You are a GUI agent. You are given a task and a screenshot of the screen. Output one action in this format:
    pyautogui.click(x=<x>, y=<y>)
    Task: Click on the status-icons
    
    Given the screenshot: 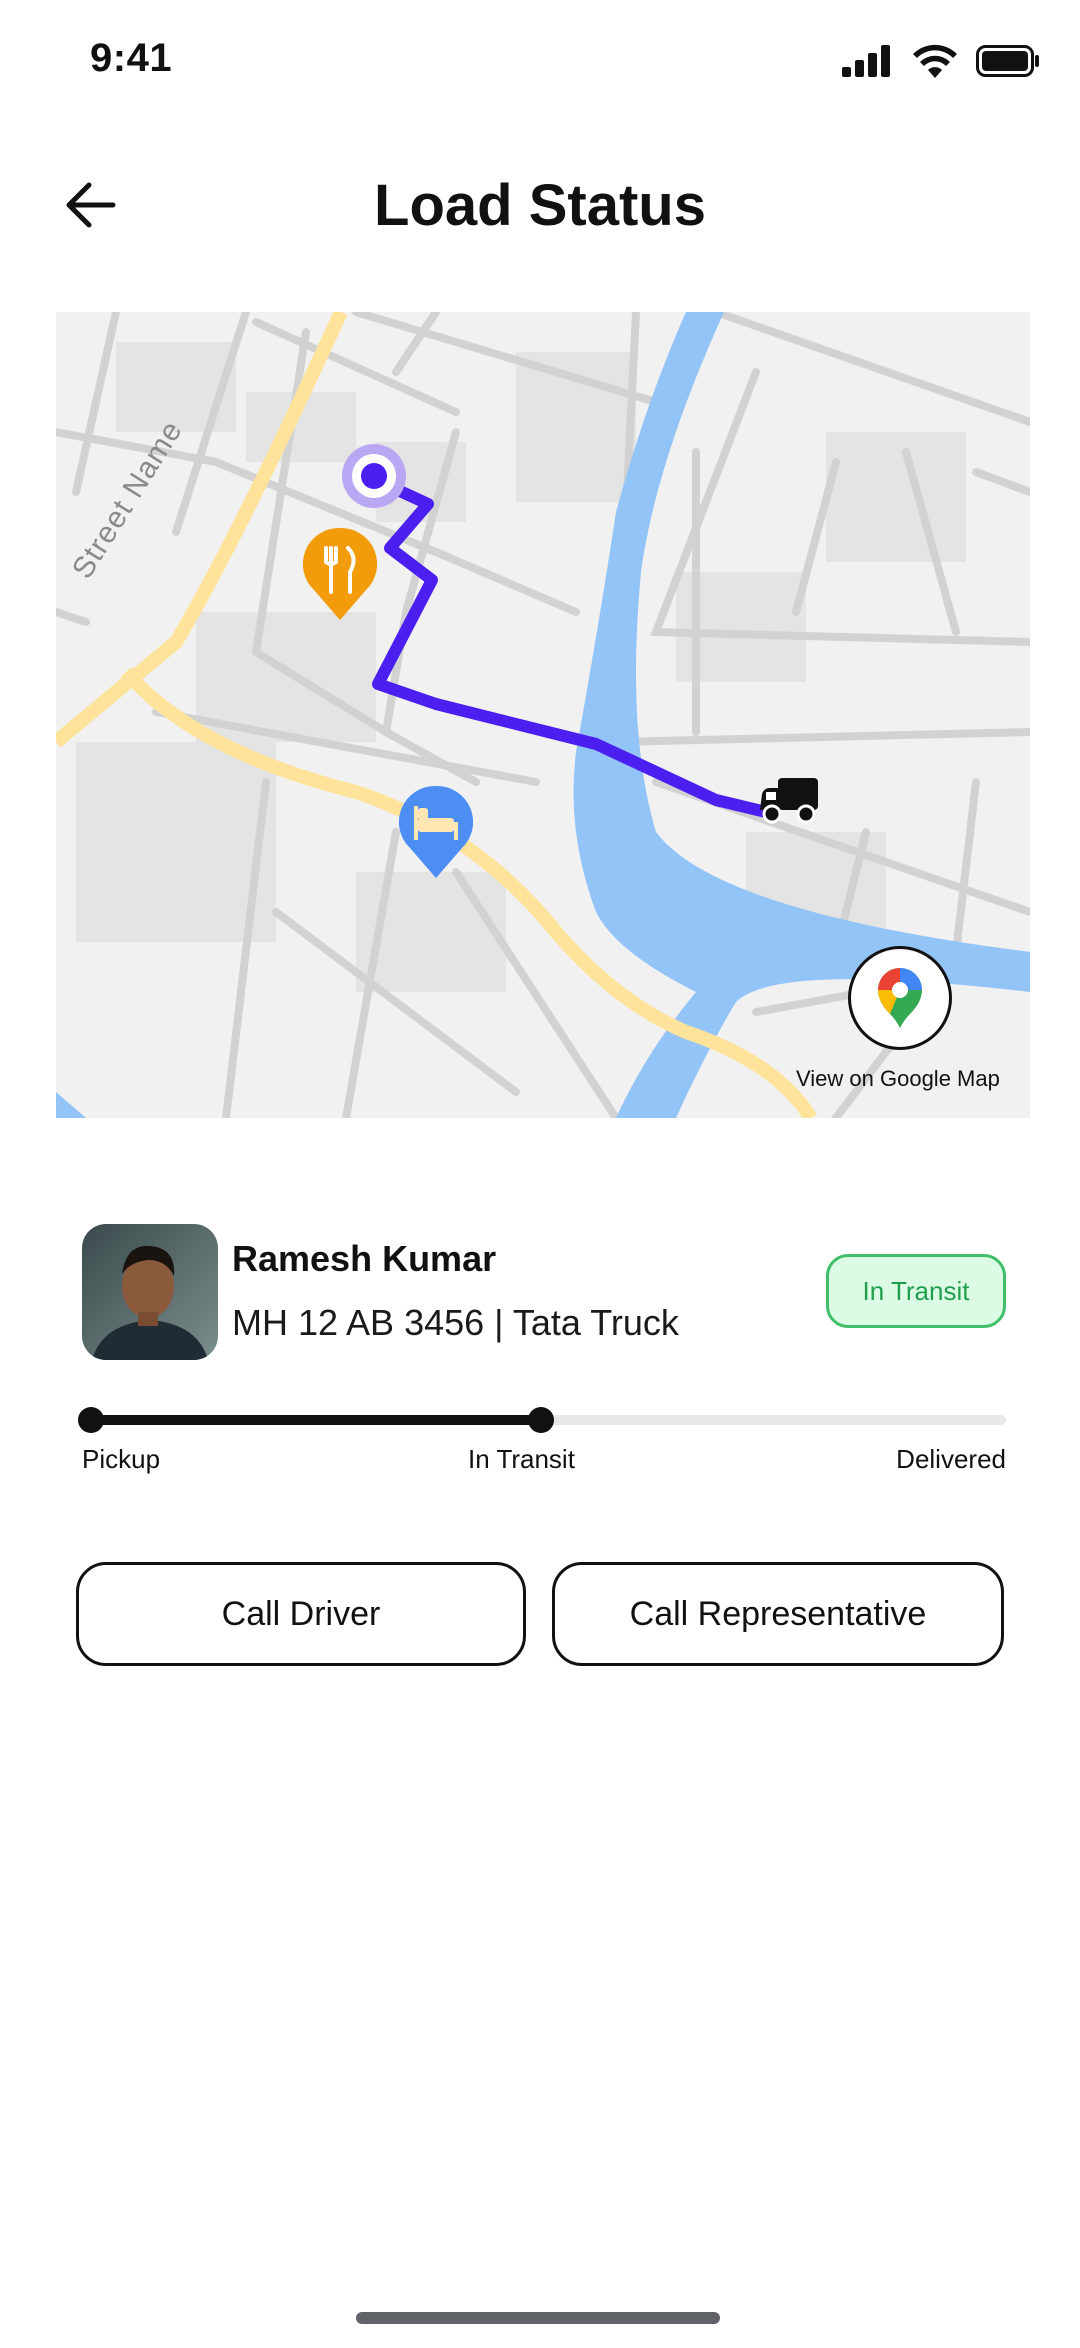 What is the action you would take?
    pyautogui.click(x=941, y=61)
    